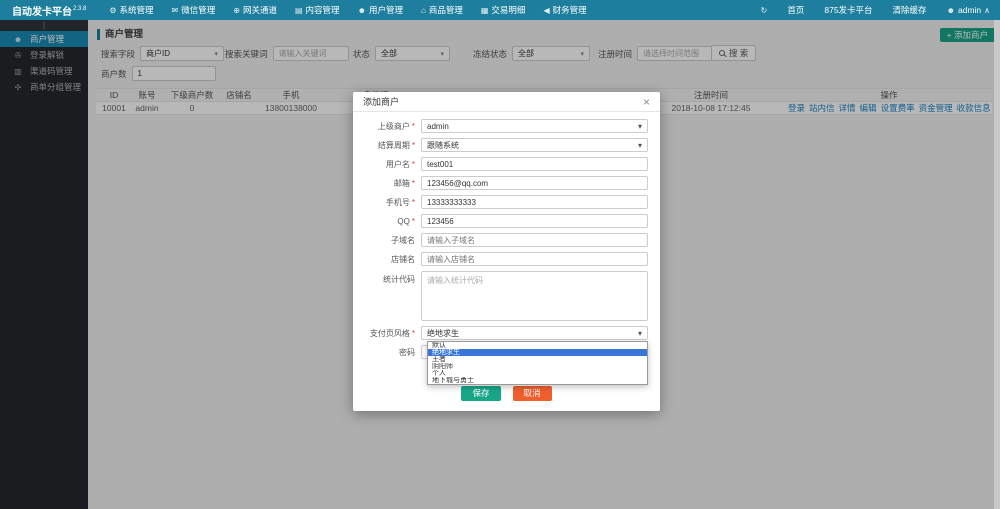 The width and height of the screenshot is (1000, 509). Describe the element at coordinates (400, 202) in the screenshot. I see `phone-label: 手机号 *` at that location.